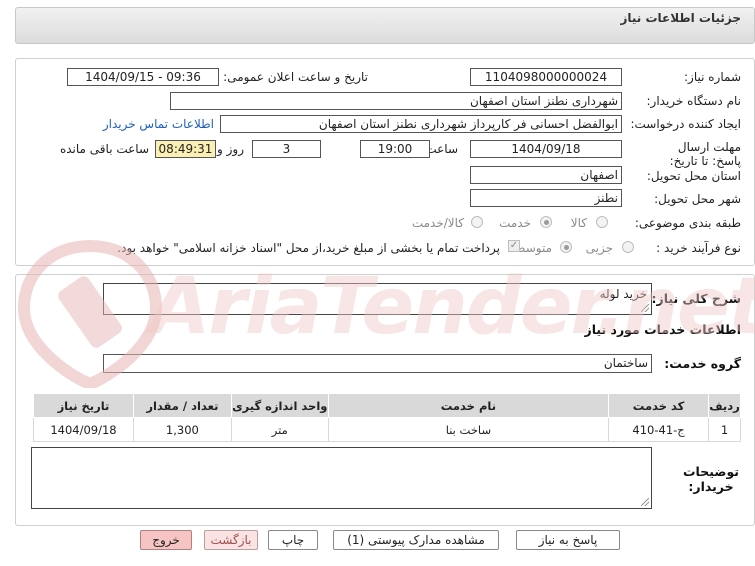 The width and height of the screenshot is (755, 566). Describe the element at coordinates (546, 198) in the screenshot. I see `city-field: نطنز` at that location.